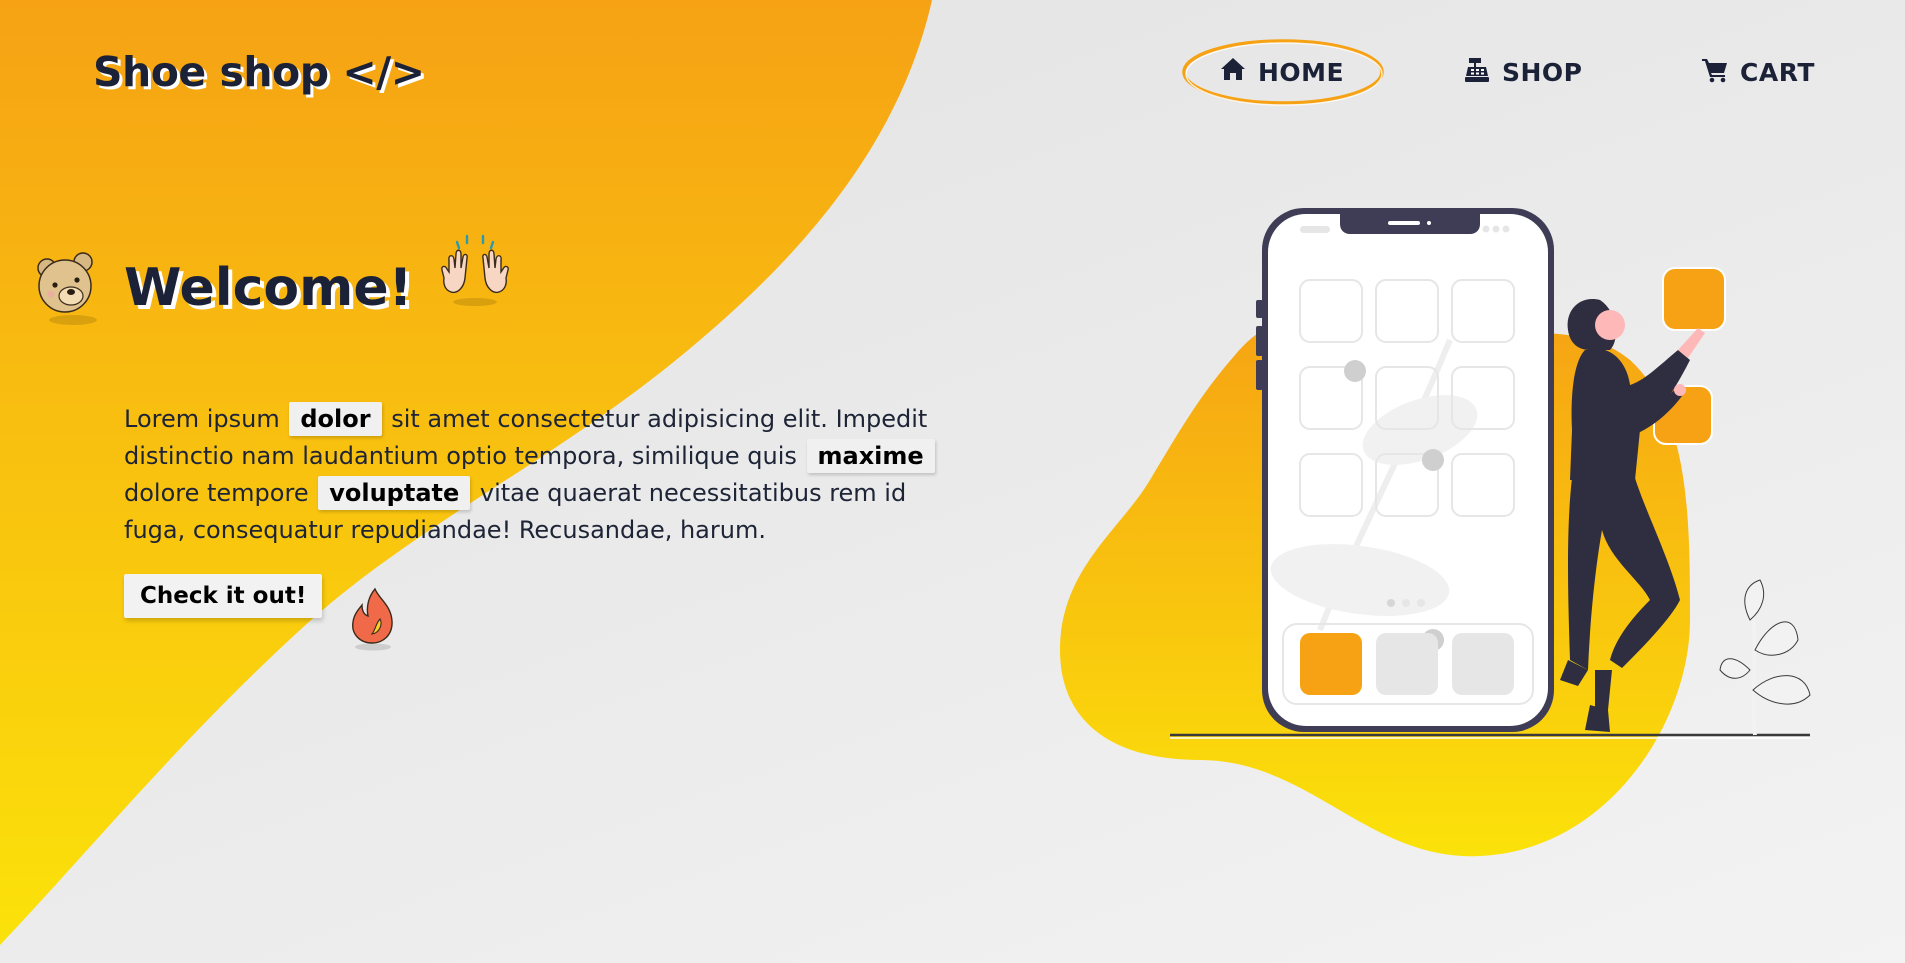 The height and width of the screenshot is (963, 1905). Describe the element at coordinates (220, 493) in the screenshot. I see `para-text-3: dolore tempore` at that location.